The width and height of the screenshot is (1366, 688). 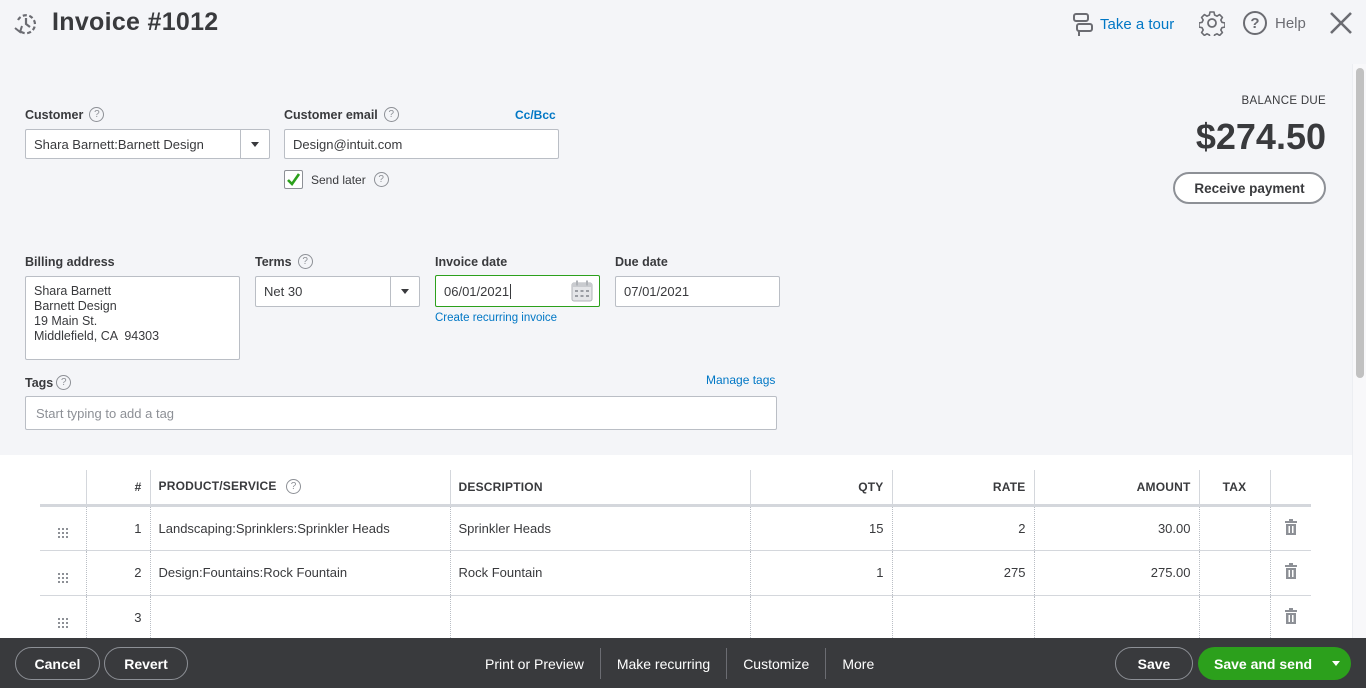 What do you see at coordinates (1083, 24) in the screenshot?
I see `signpost-icon` at bounding box center [1083, 24].